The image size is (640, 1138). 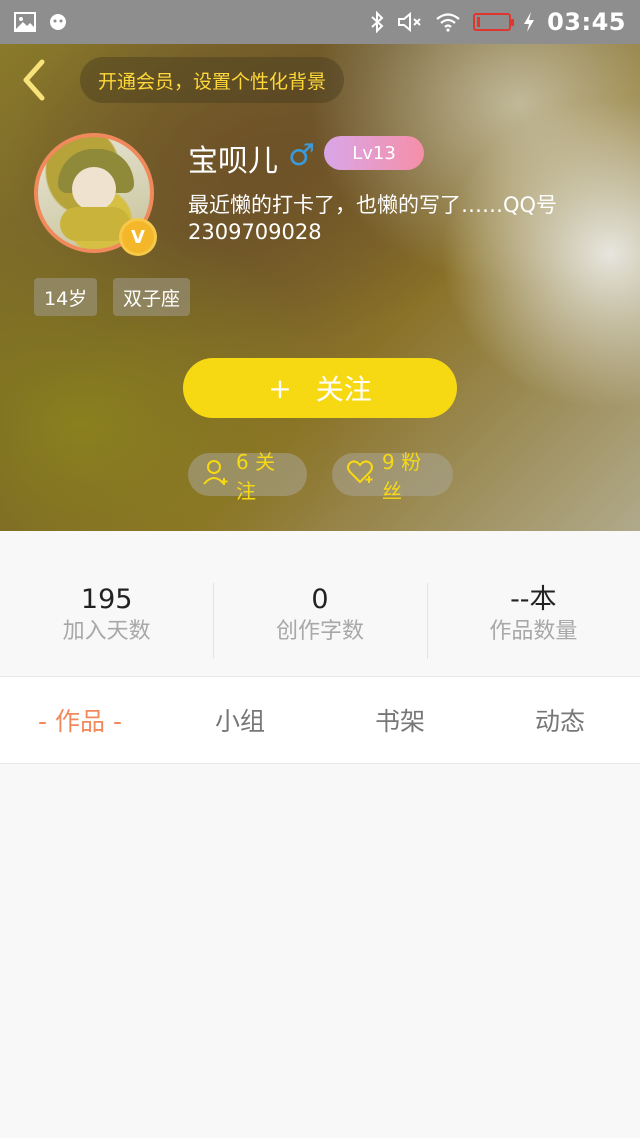 I want to click on battery-icon, so click(x=494, y=22).